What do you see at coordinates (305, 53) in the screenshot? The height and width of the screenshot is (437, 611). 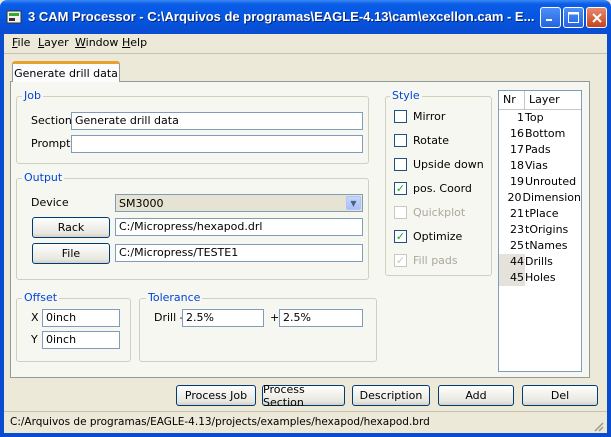 I see `menu-divider` at bounding box center [305, 53].